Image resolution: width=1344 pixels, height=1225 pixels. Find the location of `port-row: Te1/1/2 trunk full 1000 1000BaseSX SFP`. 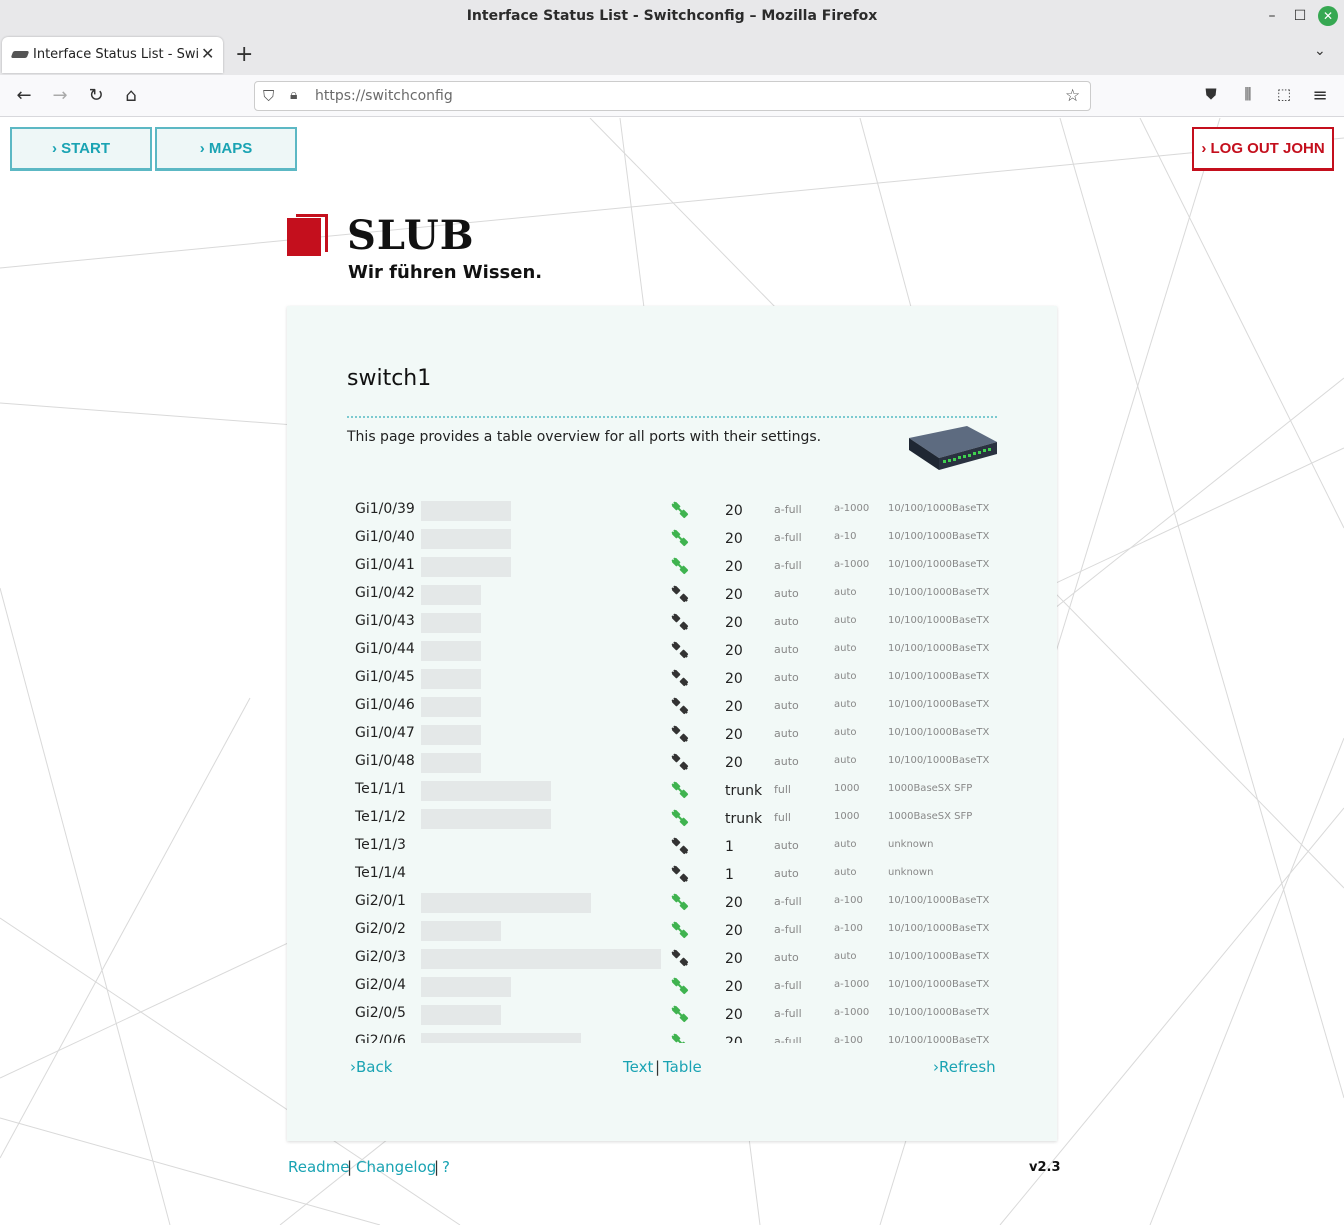

port-row: Te1/1/2 trunk full 1000 1000BaseSX SFP is located at coordinates (677, 818).